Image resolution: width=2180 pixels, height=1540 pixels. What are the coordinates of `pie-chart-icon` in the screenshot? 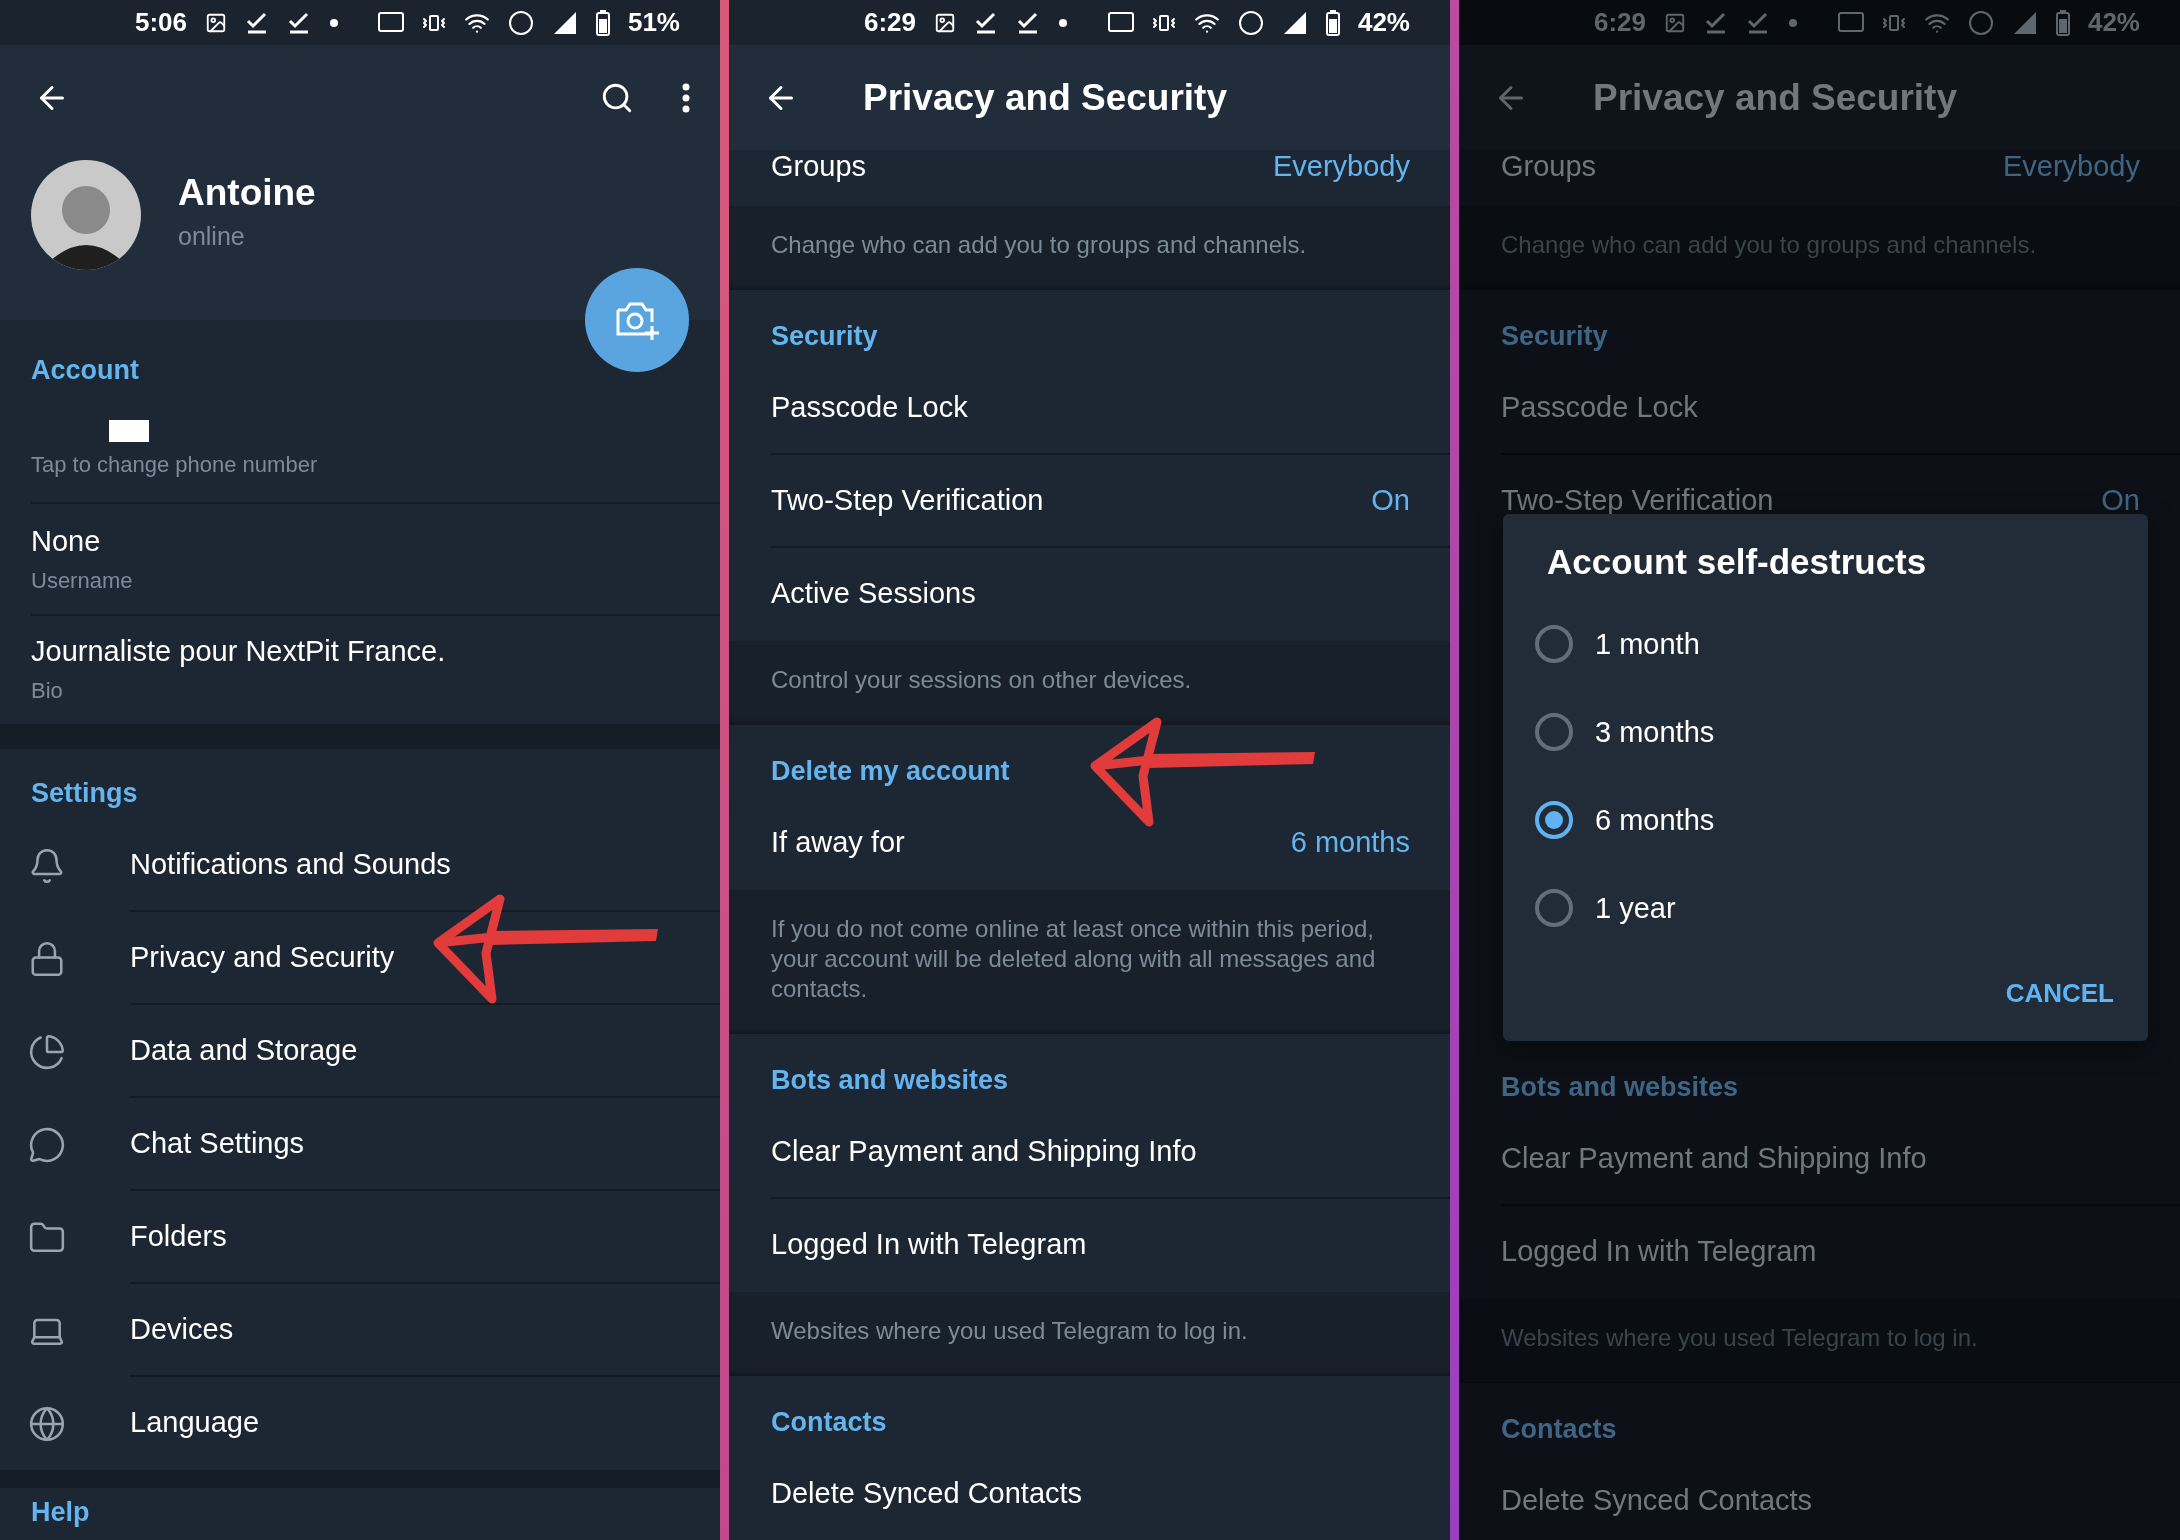 It's located at (47, 1051).